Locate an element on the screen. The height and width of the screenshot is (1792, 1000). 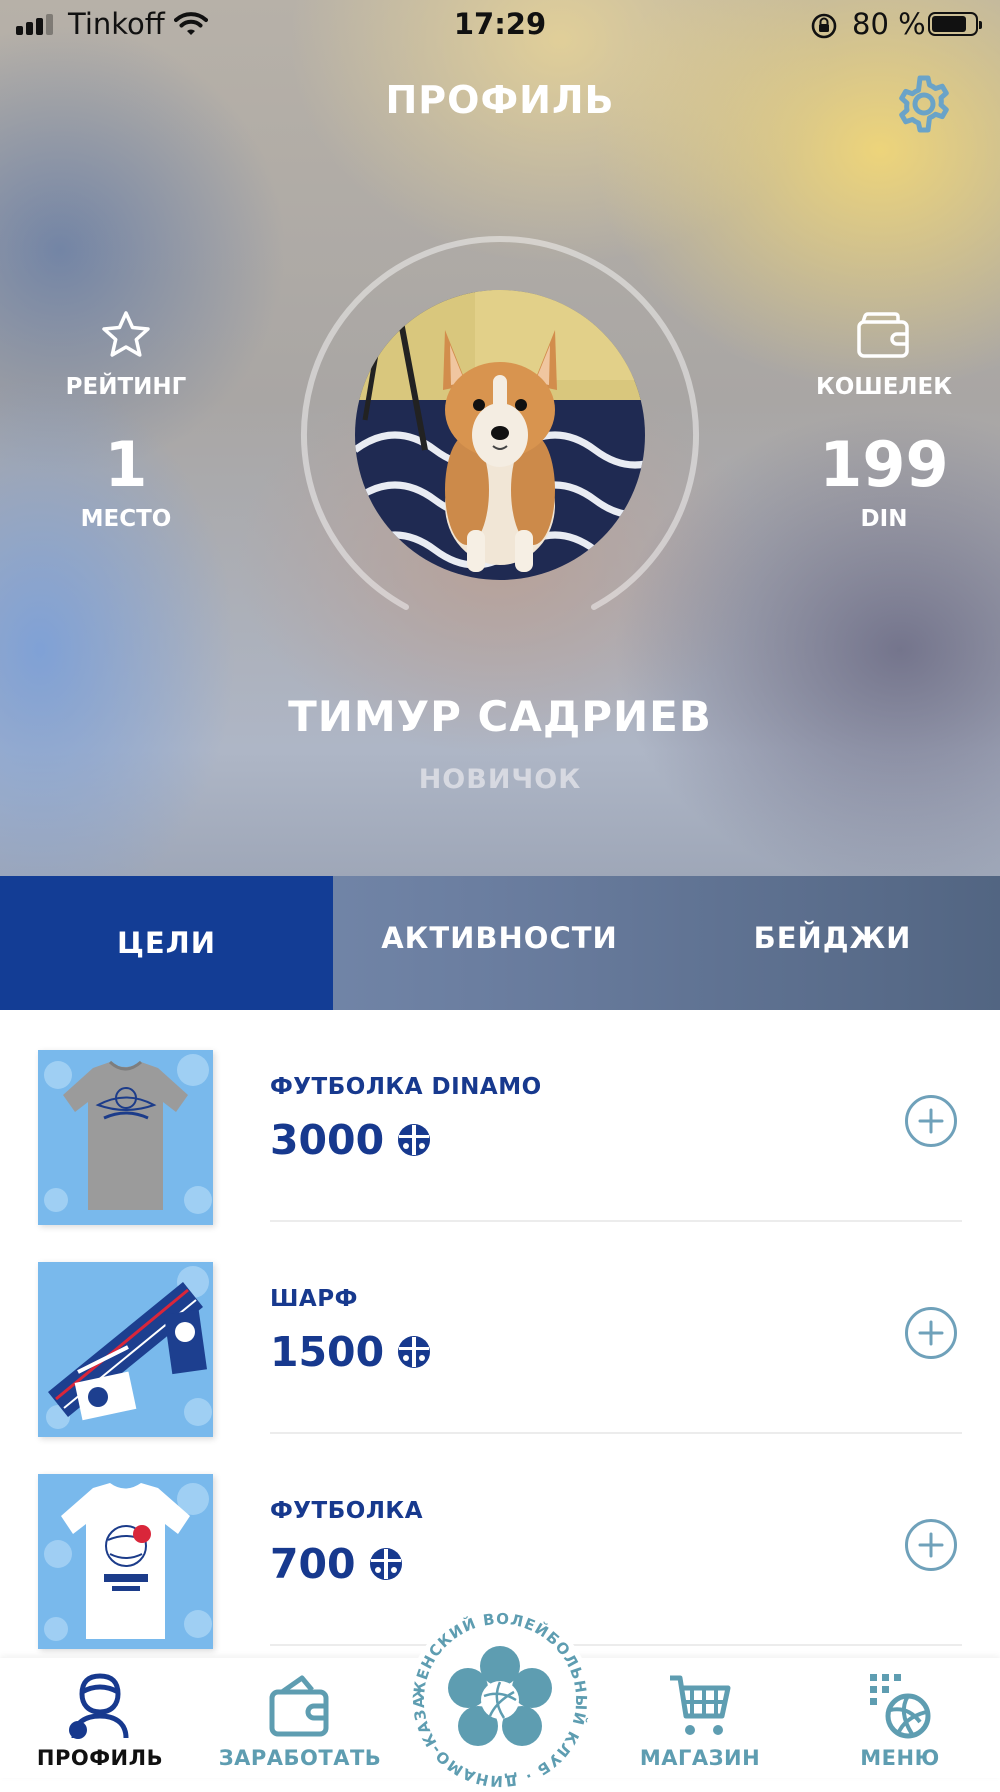
avatar-photo is located at coordinates (500, 435).